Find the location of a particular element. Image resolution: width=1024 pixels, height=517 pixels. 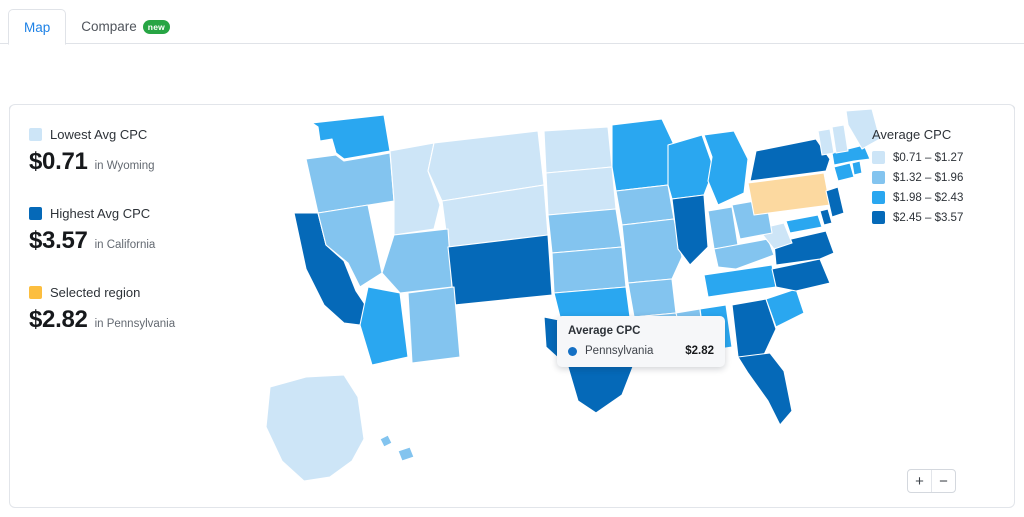

tab-bar: Map Compare new is located at coordinates (512, 22).